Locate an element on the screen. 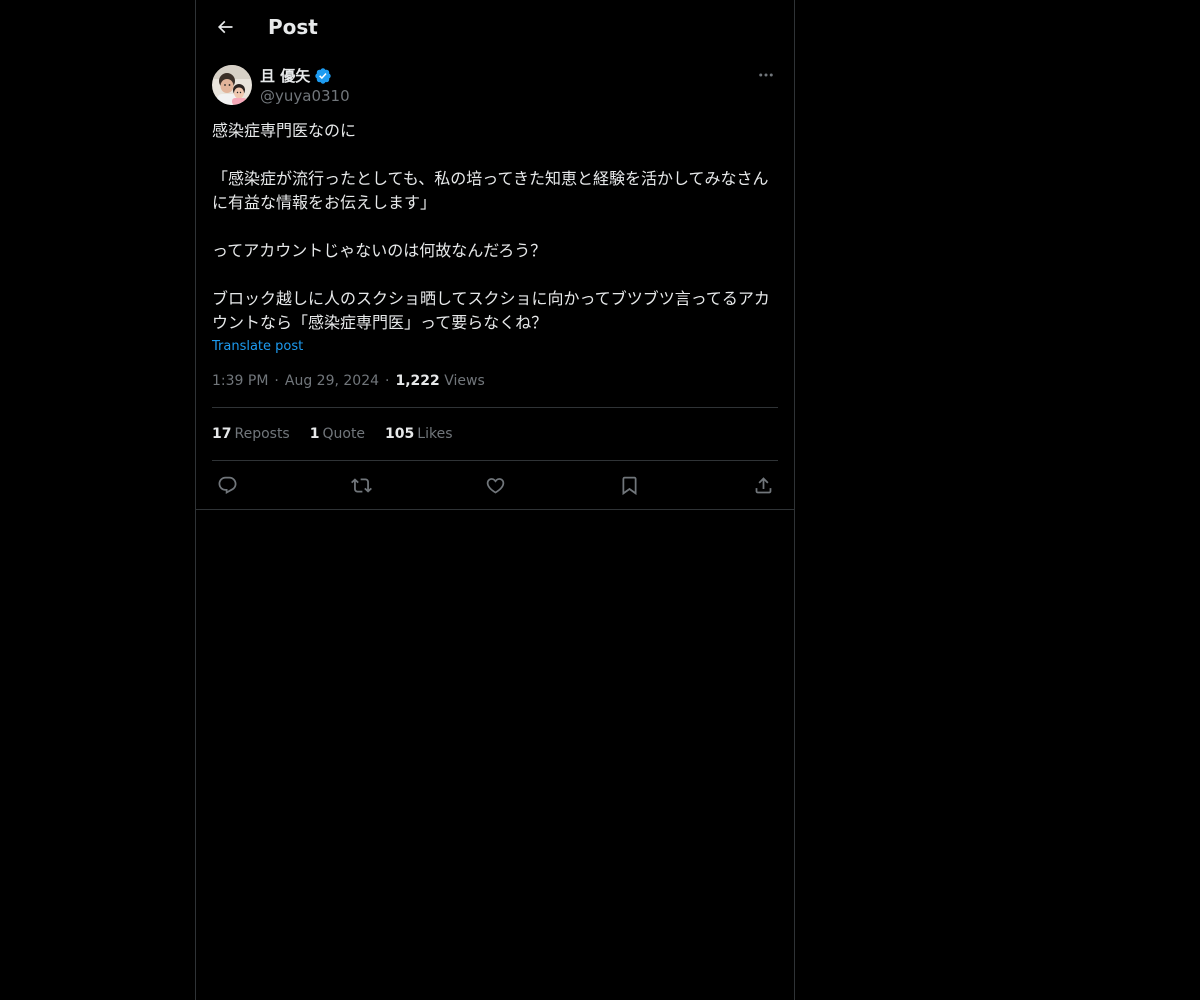  reposts-stat: 17 Reposts is located at coordinates (251, 434).